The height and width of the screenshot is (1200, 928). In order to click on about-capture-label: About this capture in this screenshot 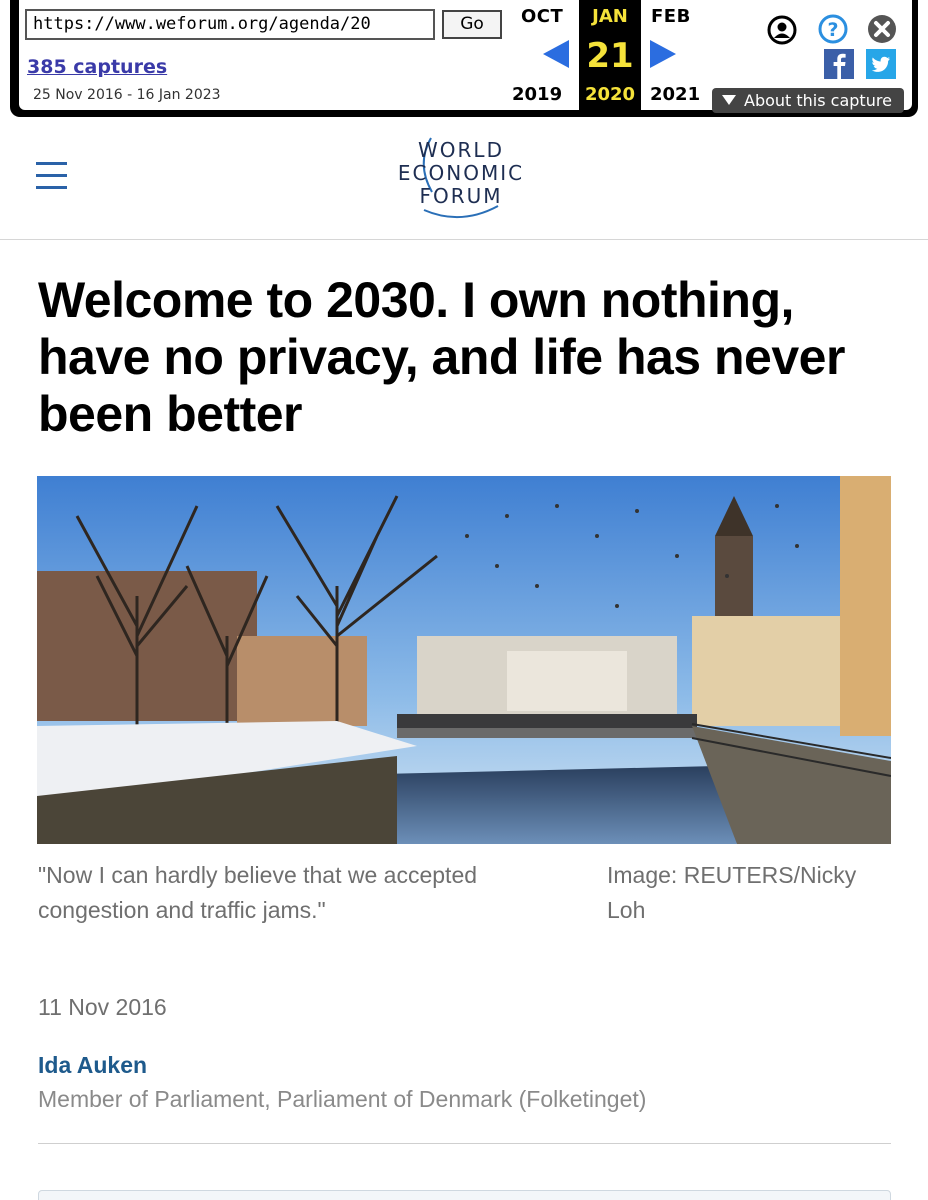, I will do `click(818, 100)`.